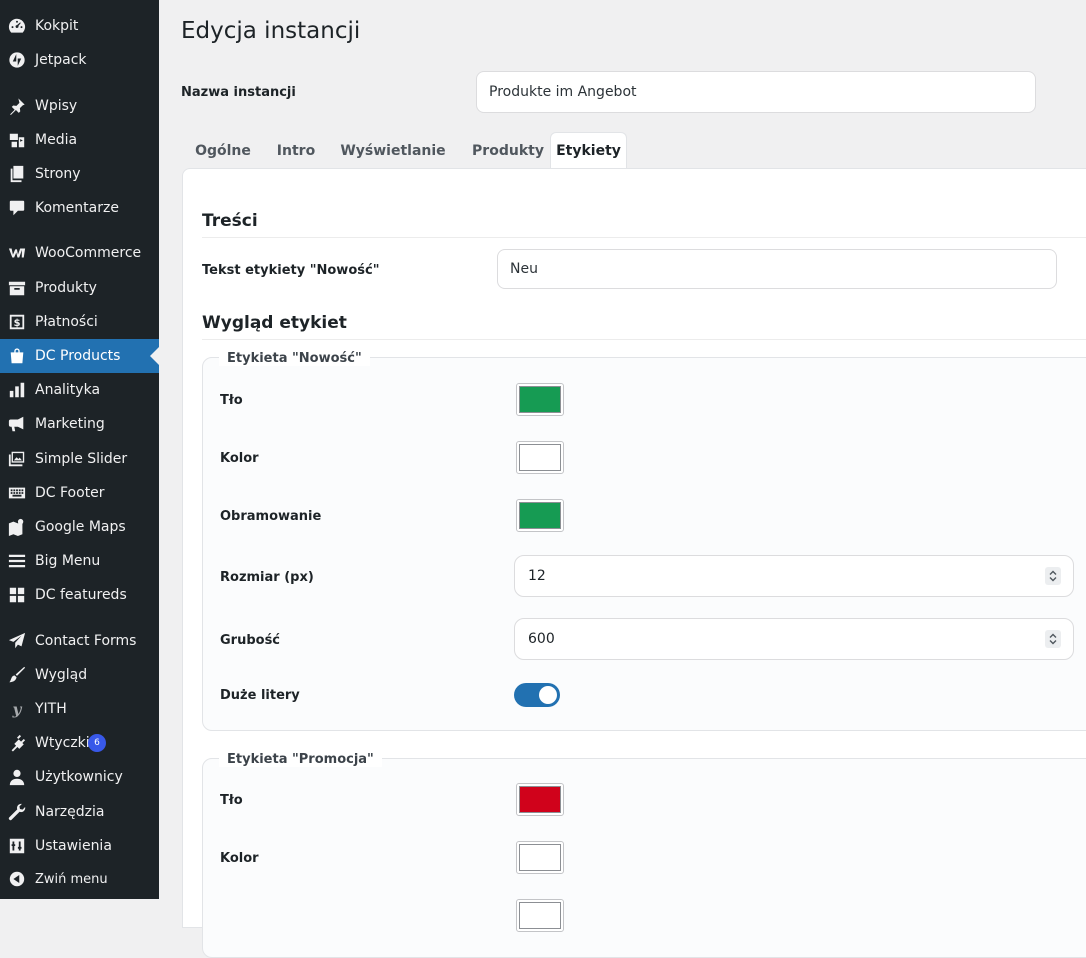 This screenshot has width=1086, height=958. What do you see at coordinates (71, 879) in the screenshot?
I see `collapse-menu-label: Zwiń menu` at bounding box center [71, 879].